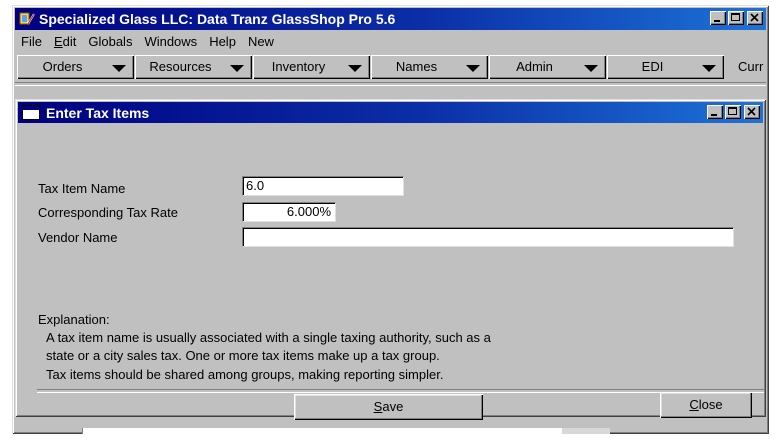 Image resolution: width=780 pixels, height=439 pixels. What do you see at coordinates (715, 112) in the screenshot?
I see `dialog-minimize-button` at bounding box center [715, 112].